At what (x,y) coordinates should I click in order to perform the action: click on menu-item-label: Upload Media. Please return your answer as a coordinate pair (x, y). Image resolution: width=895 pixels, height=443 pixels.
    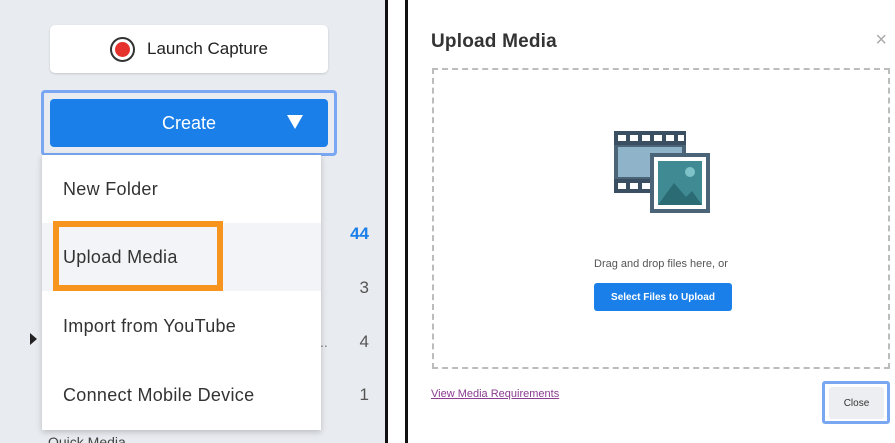
    Looking at the image, I should click on (120, 256).